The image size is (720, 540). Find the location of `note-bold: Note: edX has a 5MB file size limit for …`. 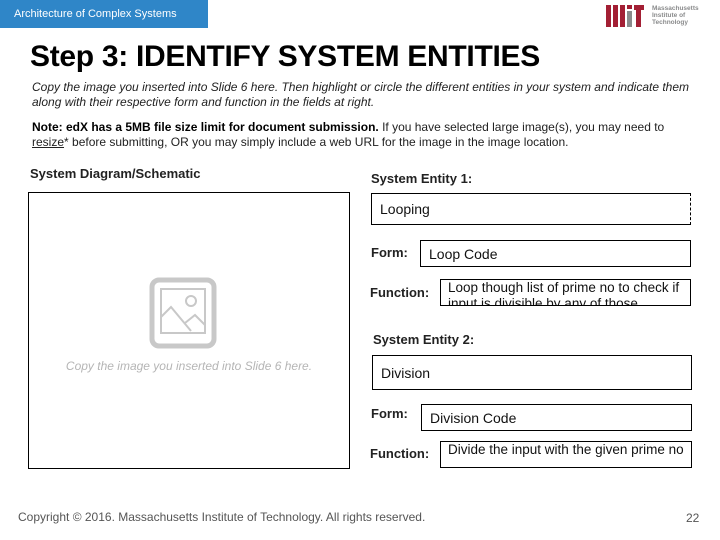

note-bold: Note: edX has a 5MB file size limit for … is located at coordinates (205, 127).